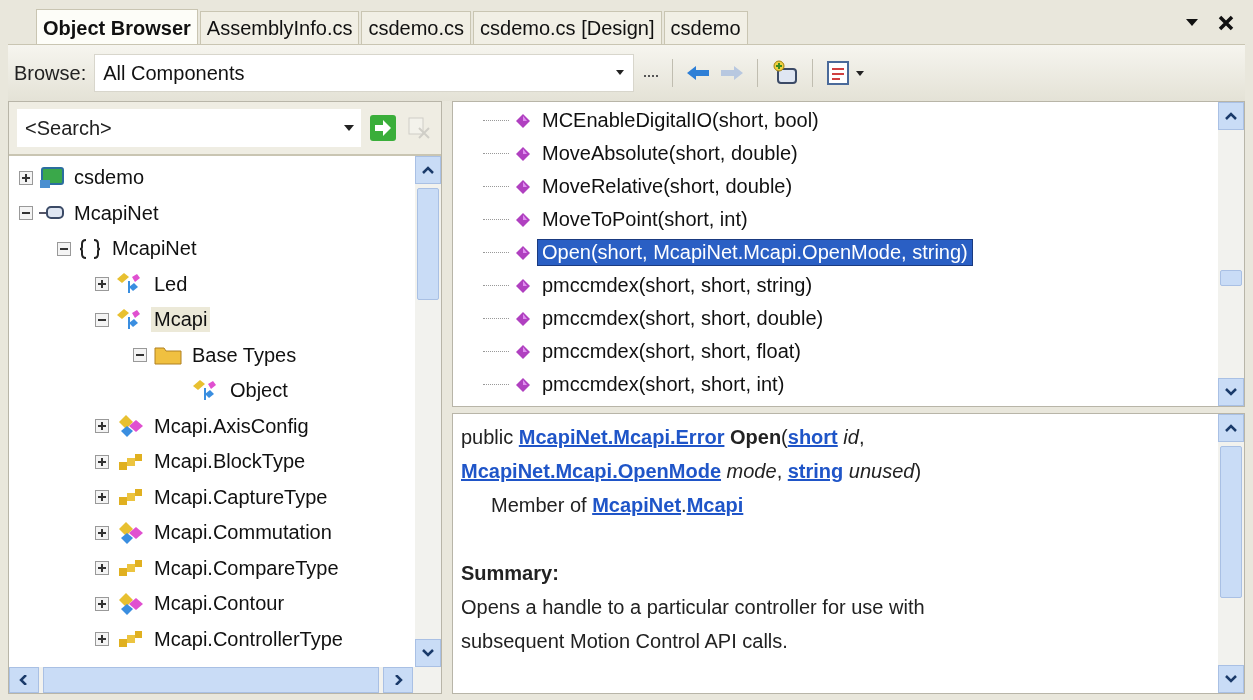  Describe the element at coordinates (1226, 23) in the screenshot. I see `close-icon` at that location.